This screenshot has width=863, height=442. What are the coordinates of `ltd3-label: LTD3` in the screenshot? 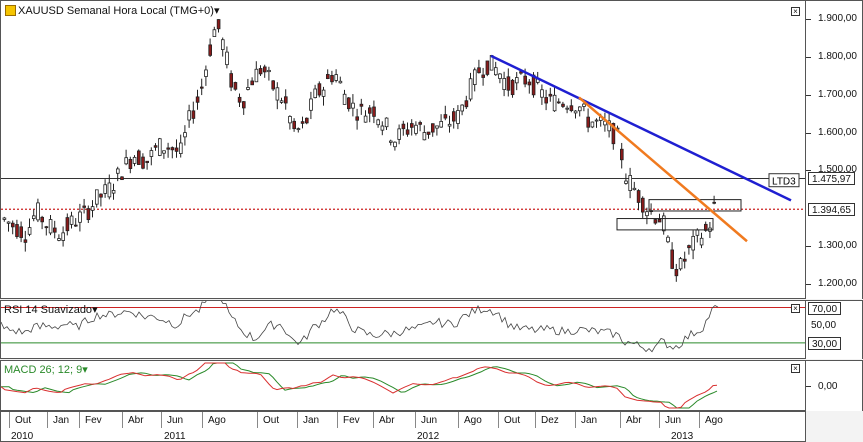 It's located at (784, 182).